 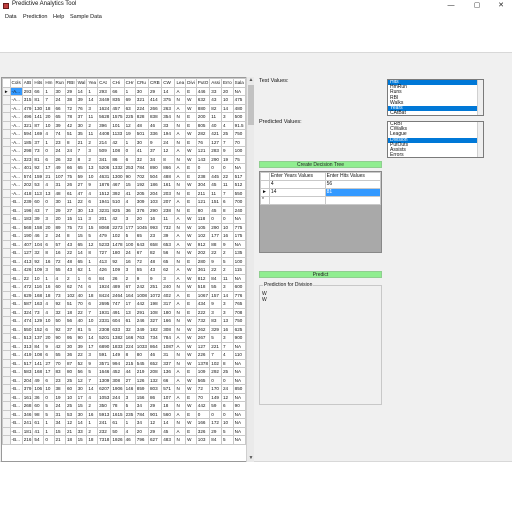 What do you see at coordinates (168, 406) in the screenshot?
I see `table-cell: 18` at bounding box center [168, 406].